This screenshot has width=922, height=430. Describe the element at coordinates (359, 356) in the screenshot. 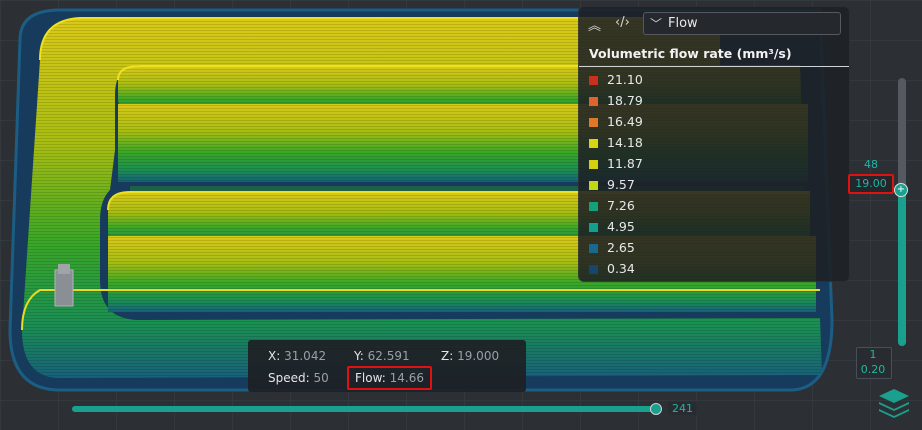

I see `y-label: Y:` at that location.